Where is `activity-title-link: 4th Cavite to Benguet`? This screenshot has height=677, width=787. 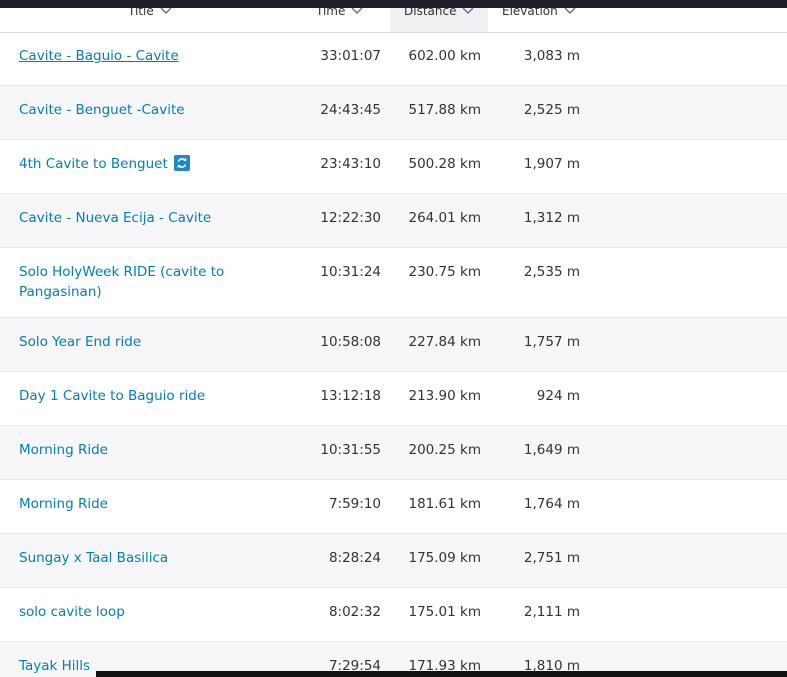
activity-title-link: 4th Cavite to Benguet is located at coordinates (144, 164).